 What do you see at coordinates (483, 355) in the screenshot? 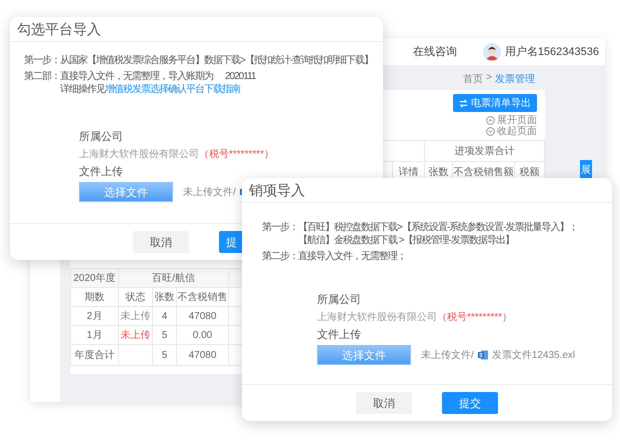
I see `document-icon` at bounding box center [483, 355].